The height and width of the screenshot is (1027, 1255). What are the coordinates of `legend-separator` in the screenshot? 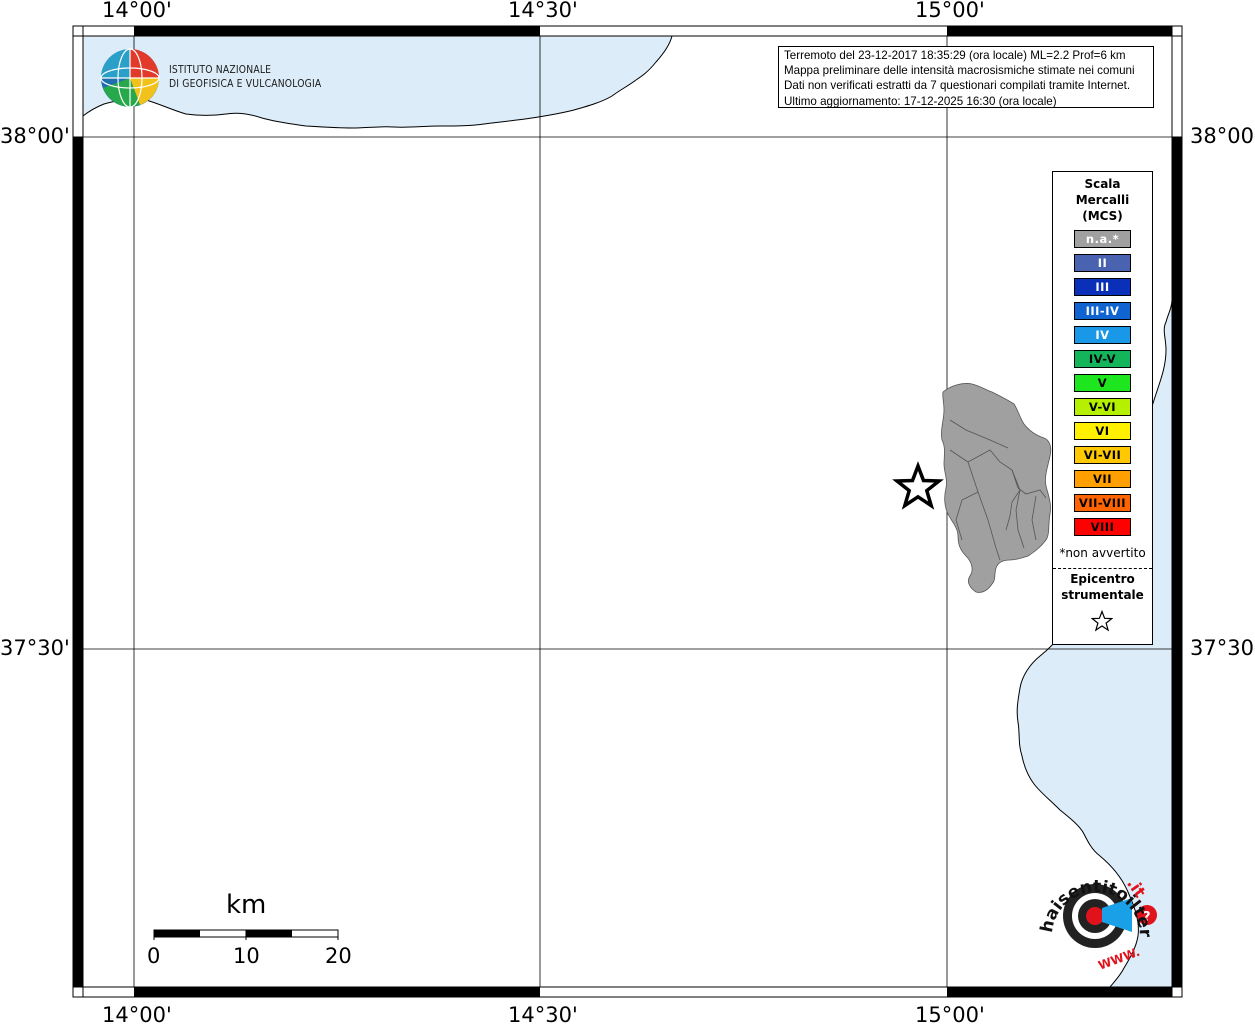 It's located at (1102, 568).